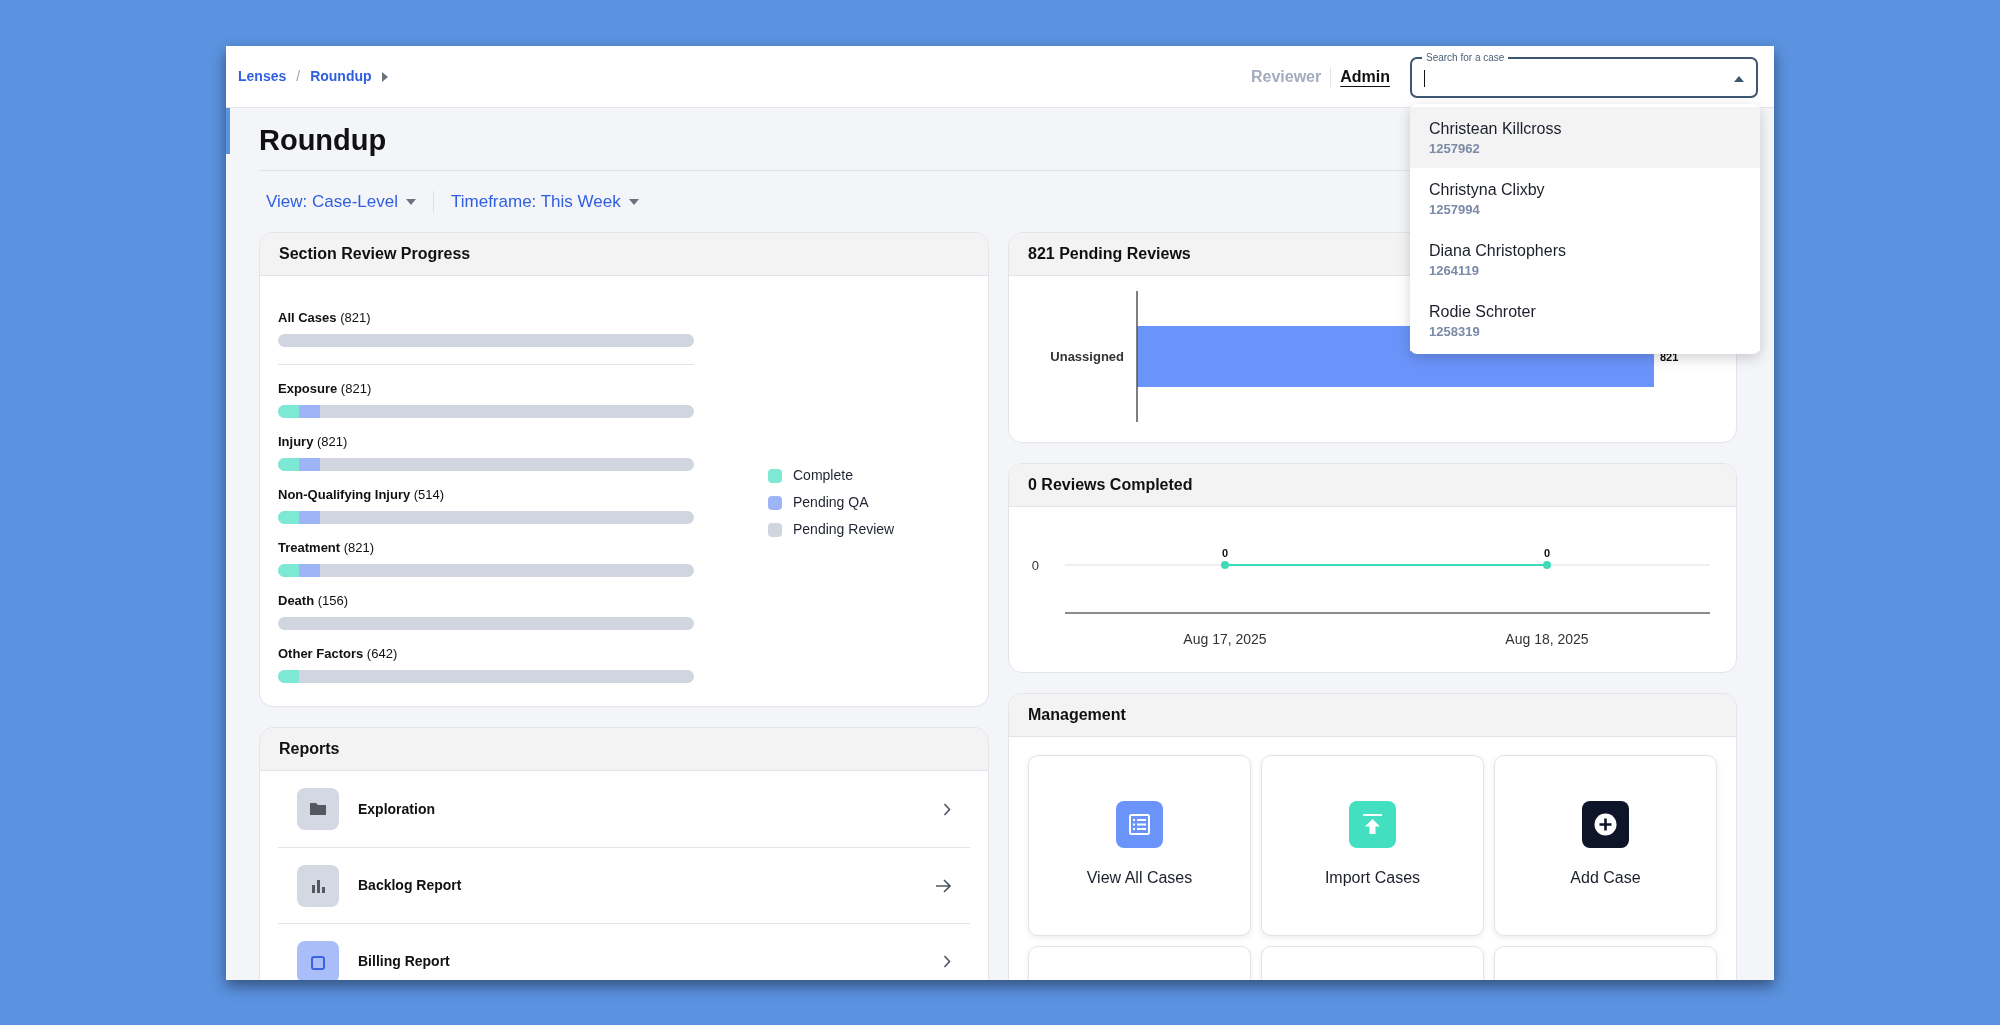 The height and width of the screenshot is (1025, 2000). What do you see at coordinates (624, 951) in the screenshot?
I see `report-row: Billing Report` at bounding box center [624, 951].